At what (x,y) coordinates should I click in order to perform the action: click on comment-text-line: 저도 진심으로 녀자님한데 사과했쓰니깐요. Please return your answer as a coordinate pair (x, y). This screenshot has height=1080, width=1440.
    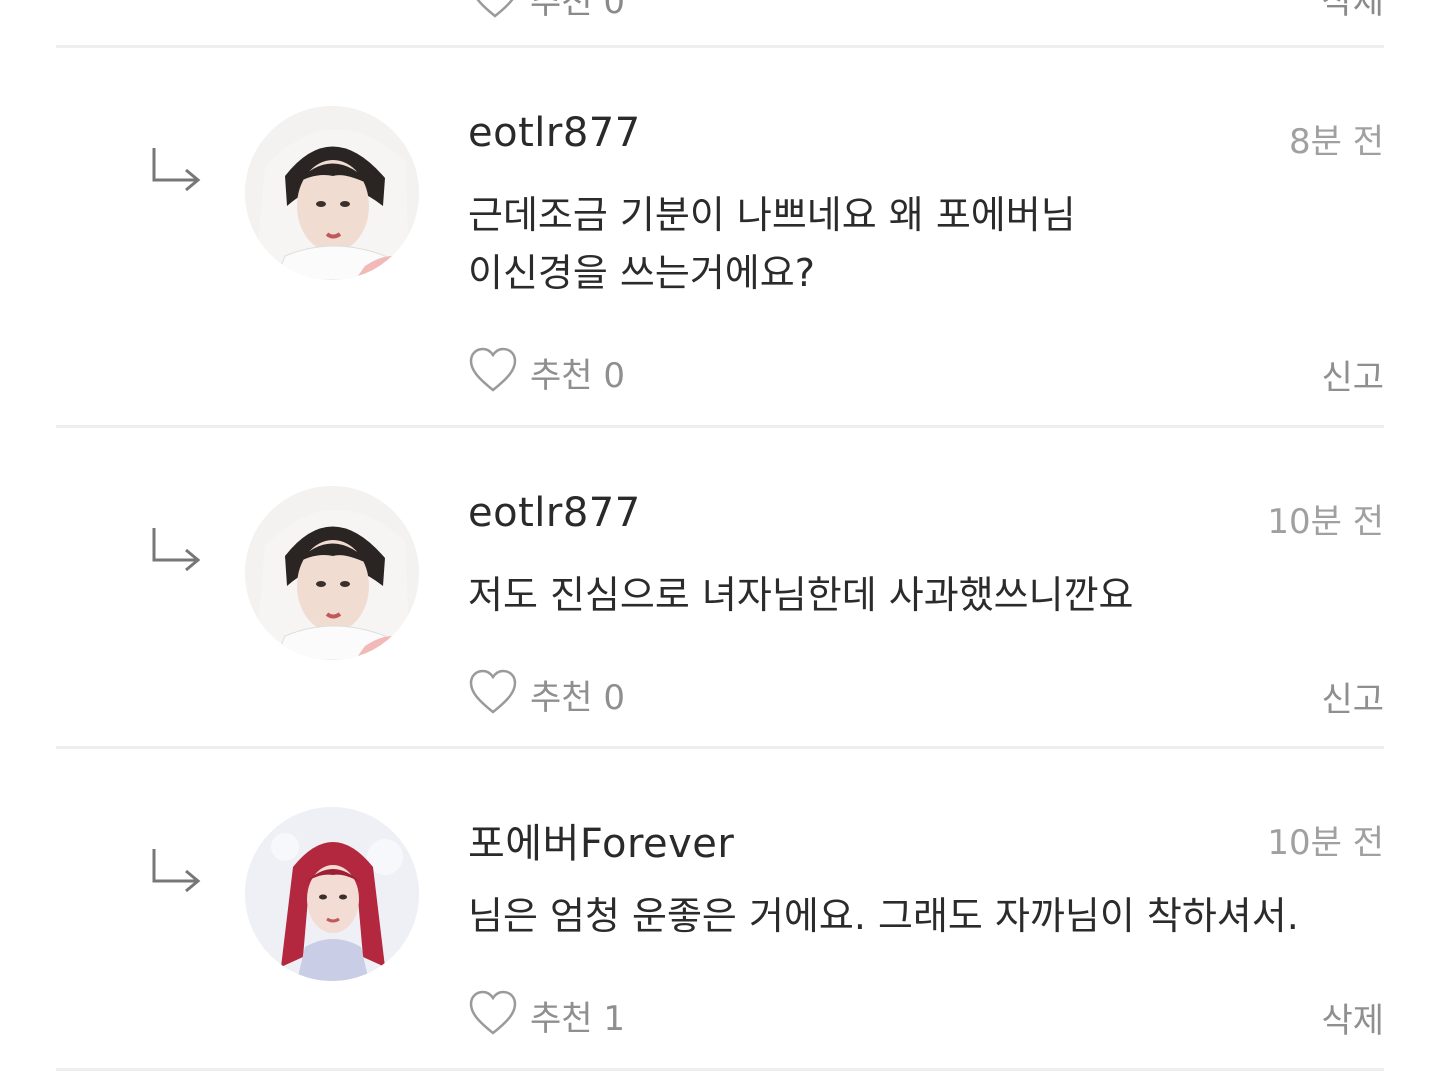
    Looking at the image, I should click on (801, 595).